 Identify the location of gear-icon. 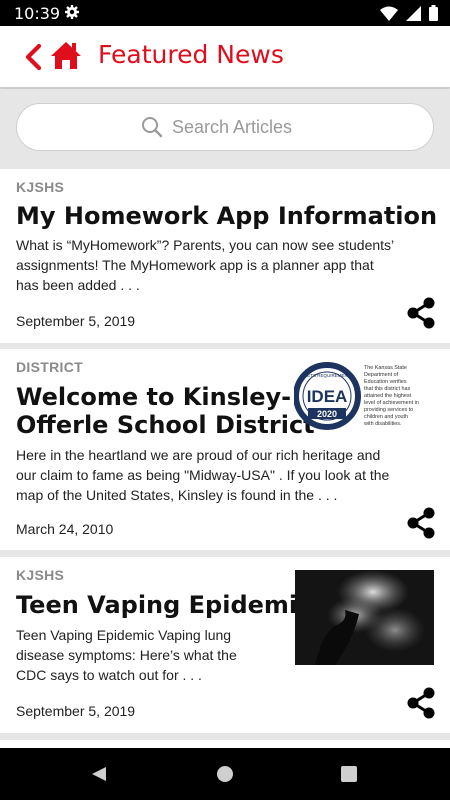
(72, 12).